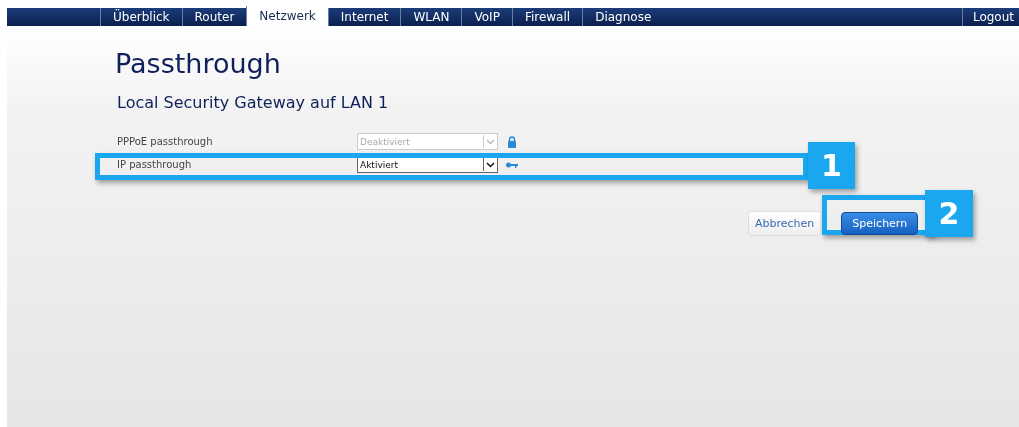 Image resolution: width=1019 pixels, height=427 pixels. I want to click on setting-label: PPPoE passthrough, so click(165, 141).